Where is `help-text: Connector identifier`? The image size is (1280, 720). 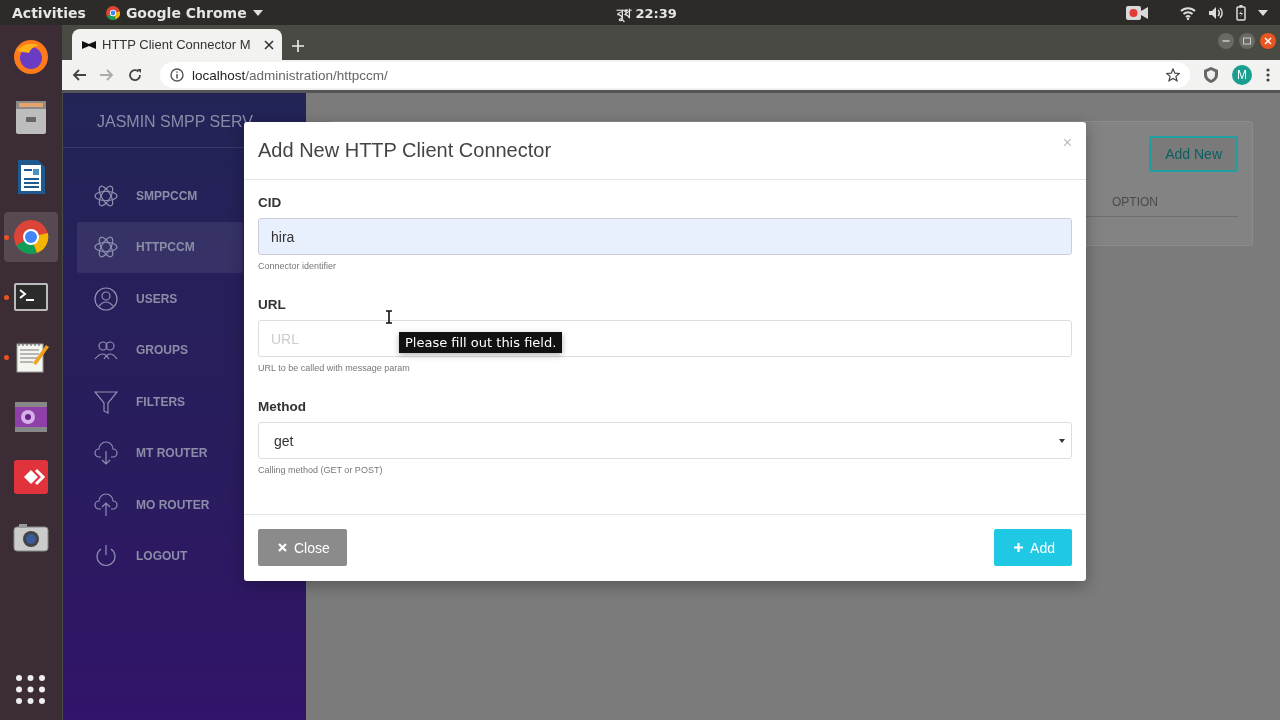 help-text: Connector identifier is located at coordinates (298, 266).